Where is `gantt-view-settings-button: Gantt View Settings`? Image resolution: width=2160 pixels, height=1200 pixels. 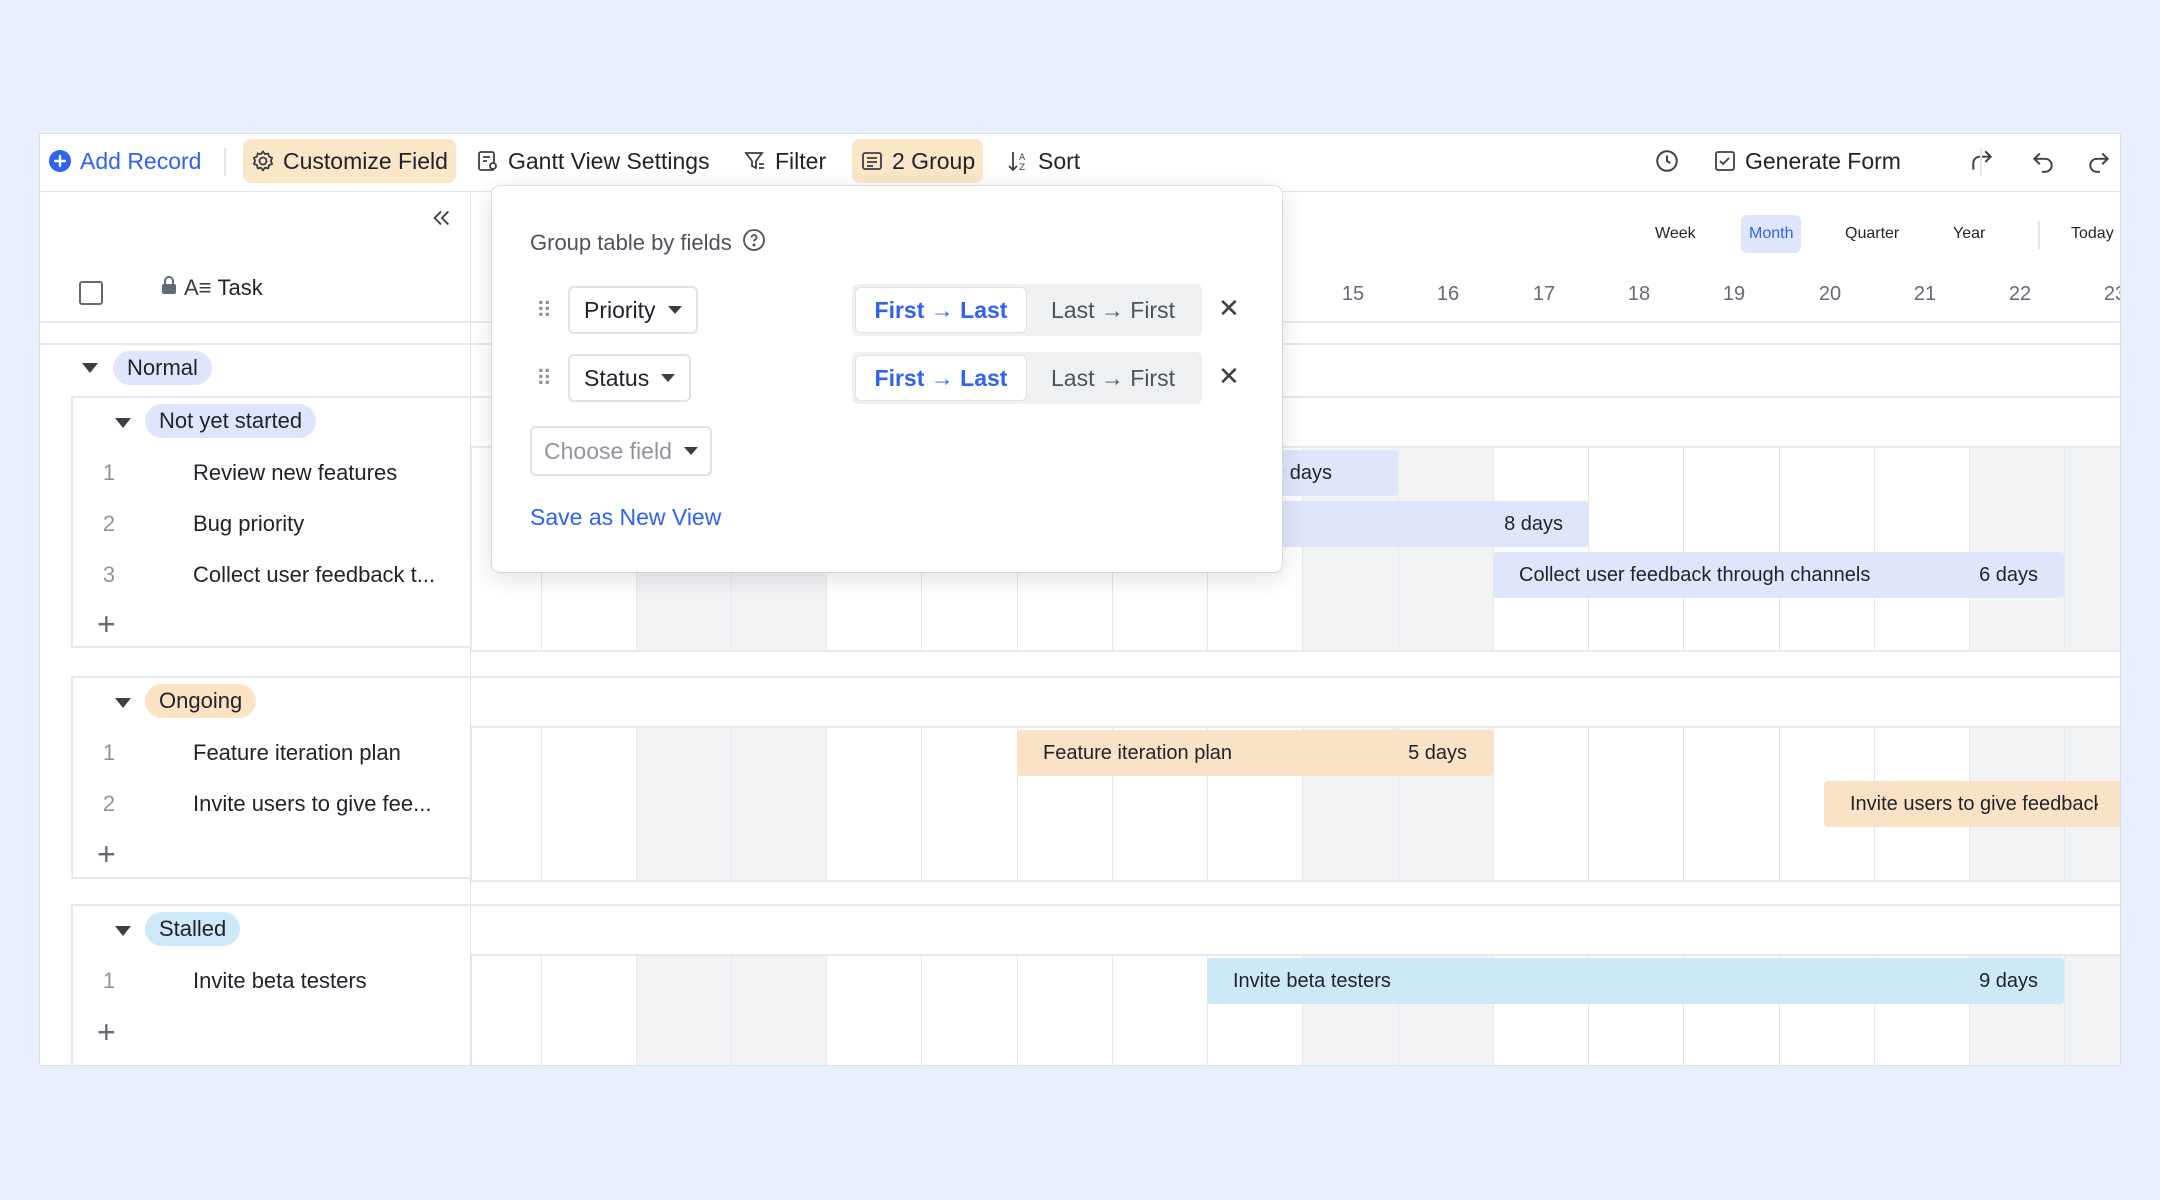 gantt-view-settings-button: Gantt View Settings is located at coordinates (593, 161).